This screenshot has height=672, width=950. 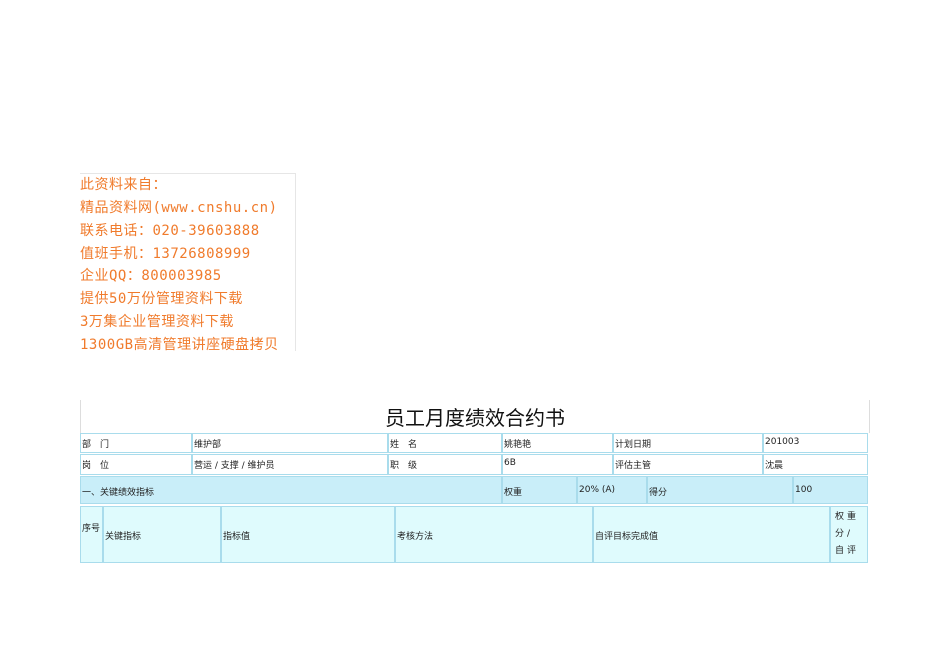 What do you see at coordinates (165, 254) in the screenshot?
I see `ad-line: 值班手机：13726808999` at bounding box center [165, 254].